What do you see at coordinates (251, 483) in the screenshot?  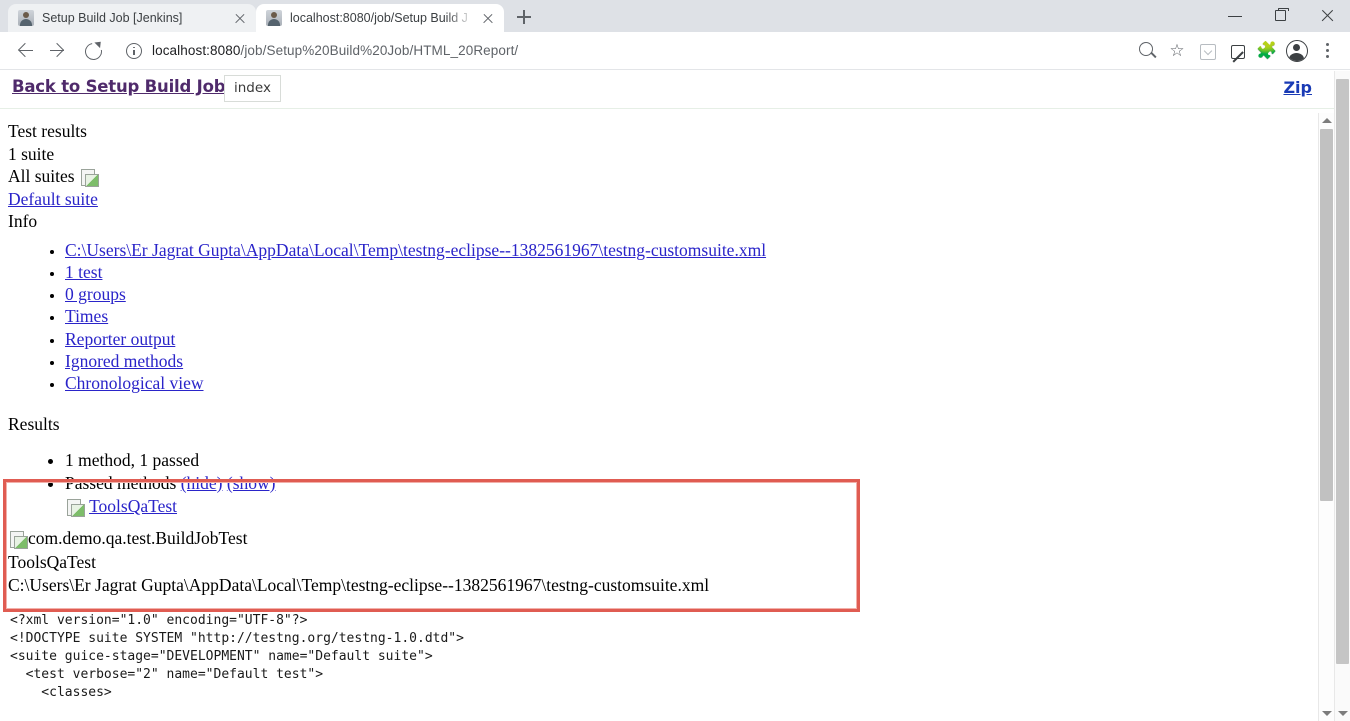 I see `show-link: (show)` at bounding box center [251, 483].